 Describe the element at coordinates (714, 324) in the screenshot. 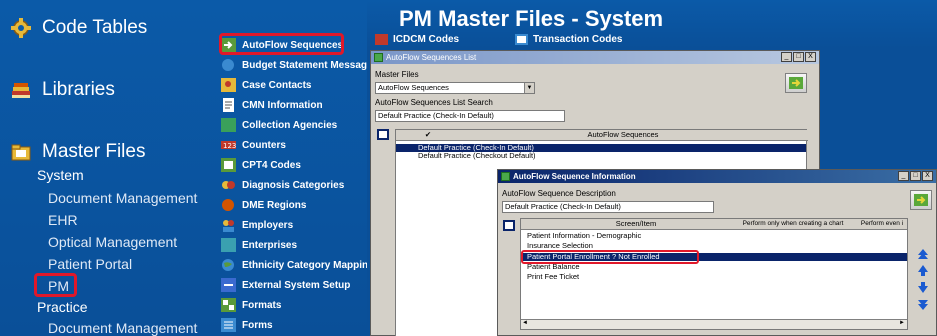

I see `horizontal-scrollbar: ◄ ►` at that location.